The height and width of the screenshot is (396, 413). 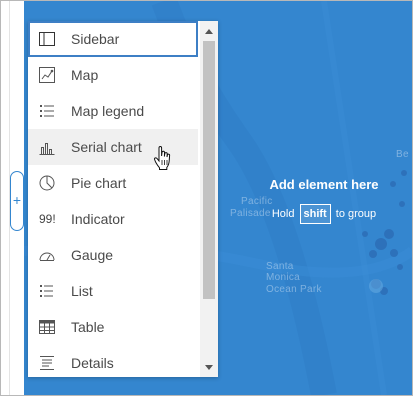 I want to click on shift-key-badge: shift, so click(x=315, y=214).